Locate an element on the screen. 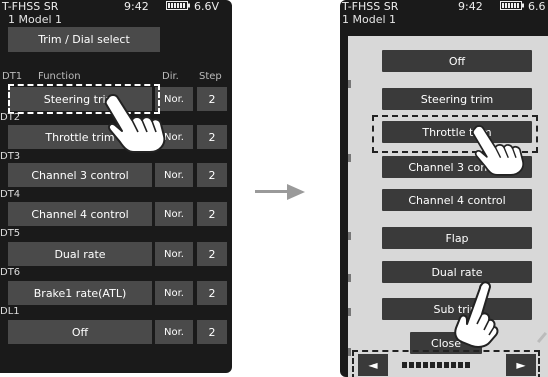 Image resolution: width=548 pixels, height=377 pixels. option-steering-trim: Steering trim is located at coordinates (457, 99).